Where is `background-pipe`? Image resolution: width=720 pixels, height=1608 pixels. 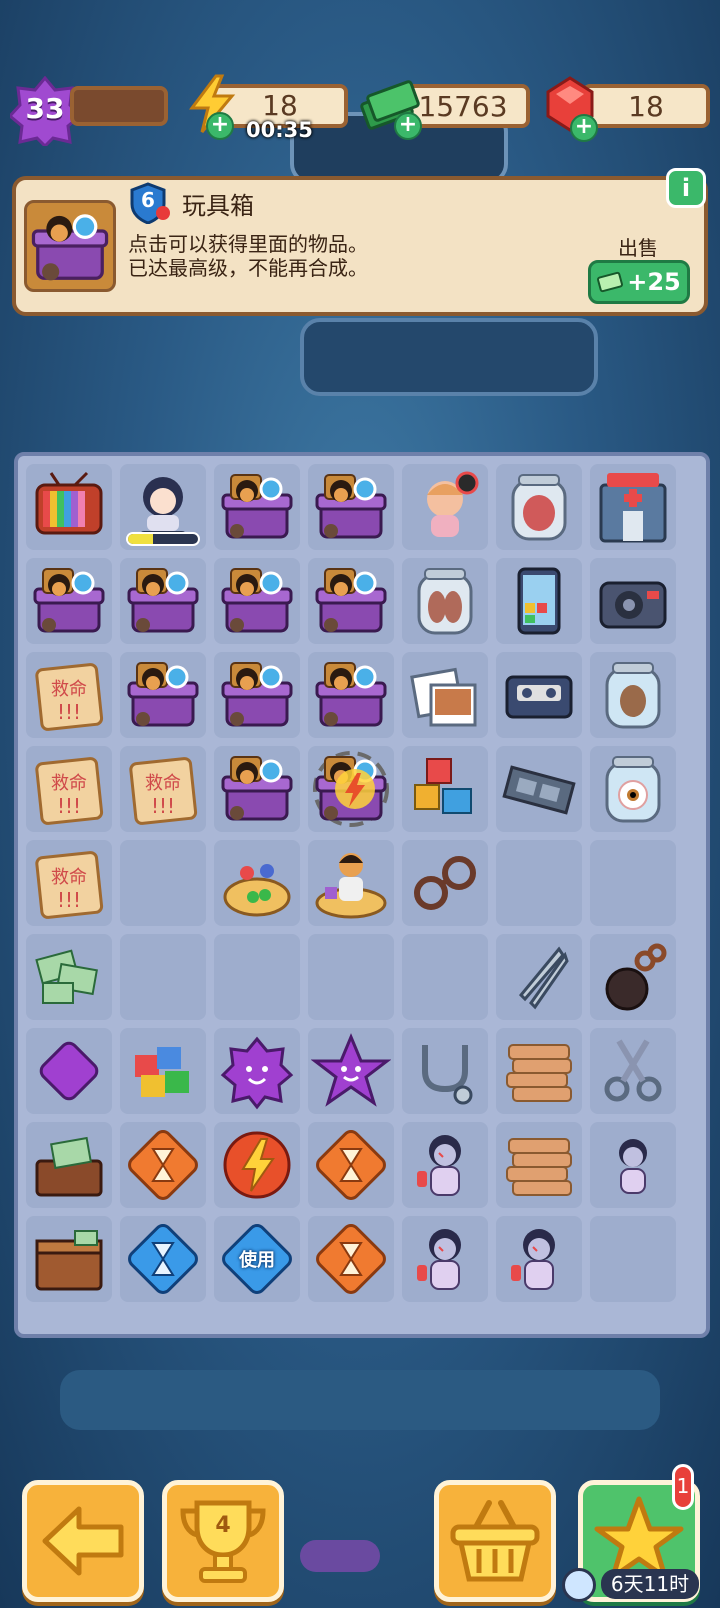 background-pipe is located at coordinates (360, 1400).